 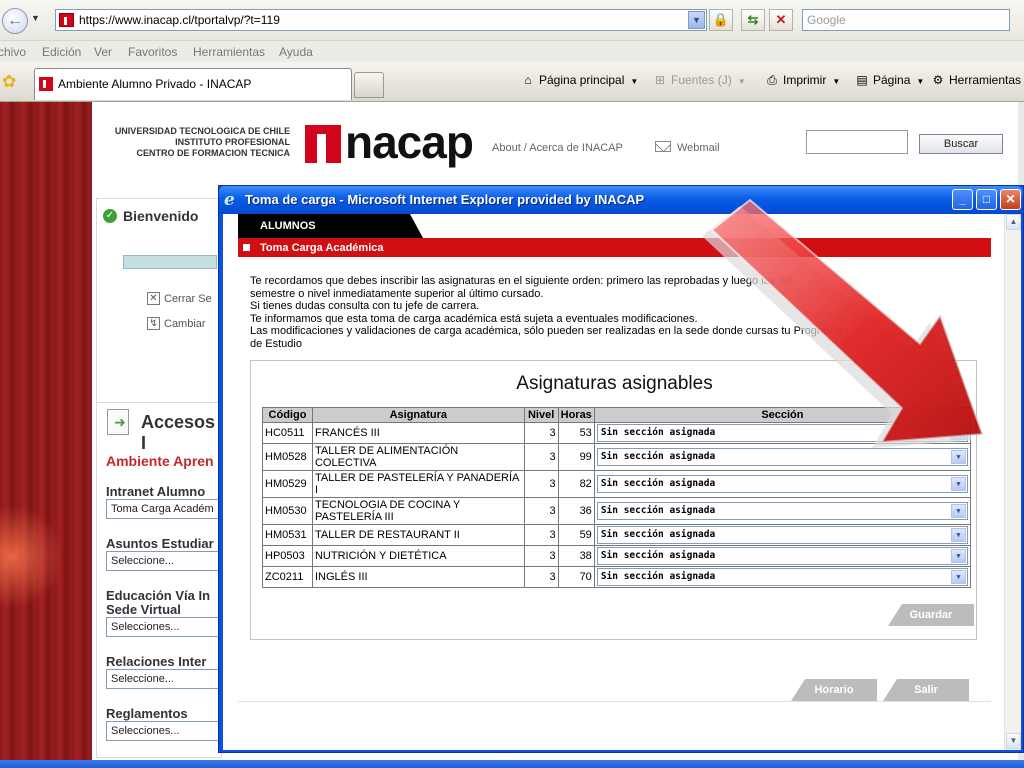 I want to click on logout-link: Cerrar Se, so click(x=188, y=299).